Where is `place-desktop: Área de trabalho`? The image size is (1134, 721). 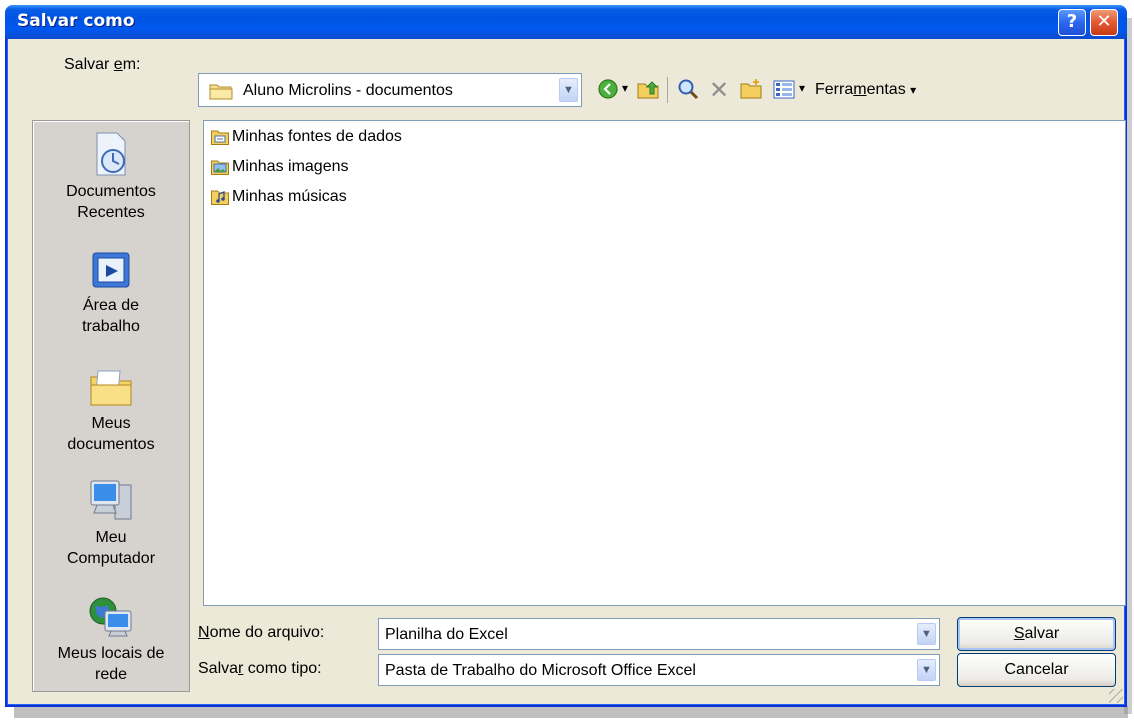 place-desktop: Área de trabalho is located at coordinates (111, 293).